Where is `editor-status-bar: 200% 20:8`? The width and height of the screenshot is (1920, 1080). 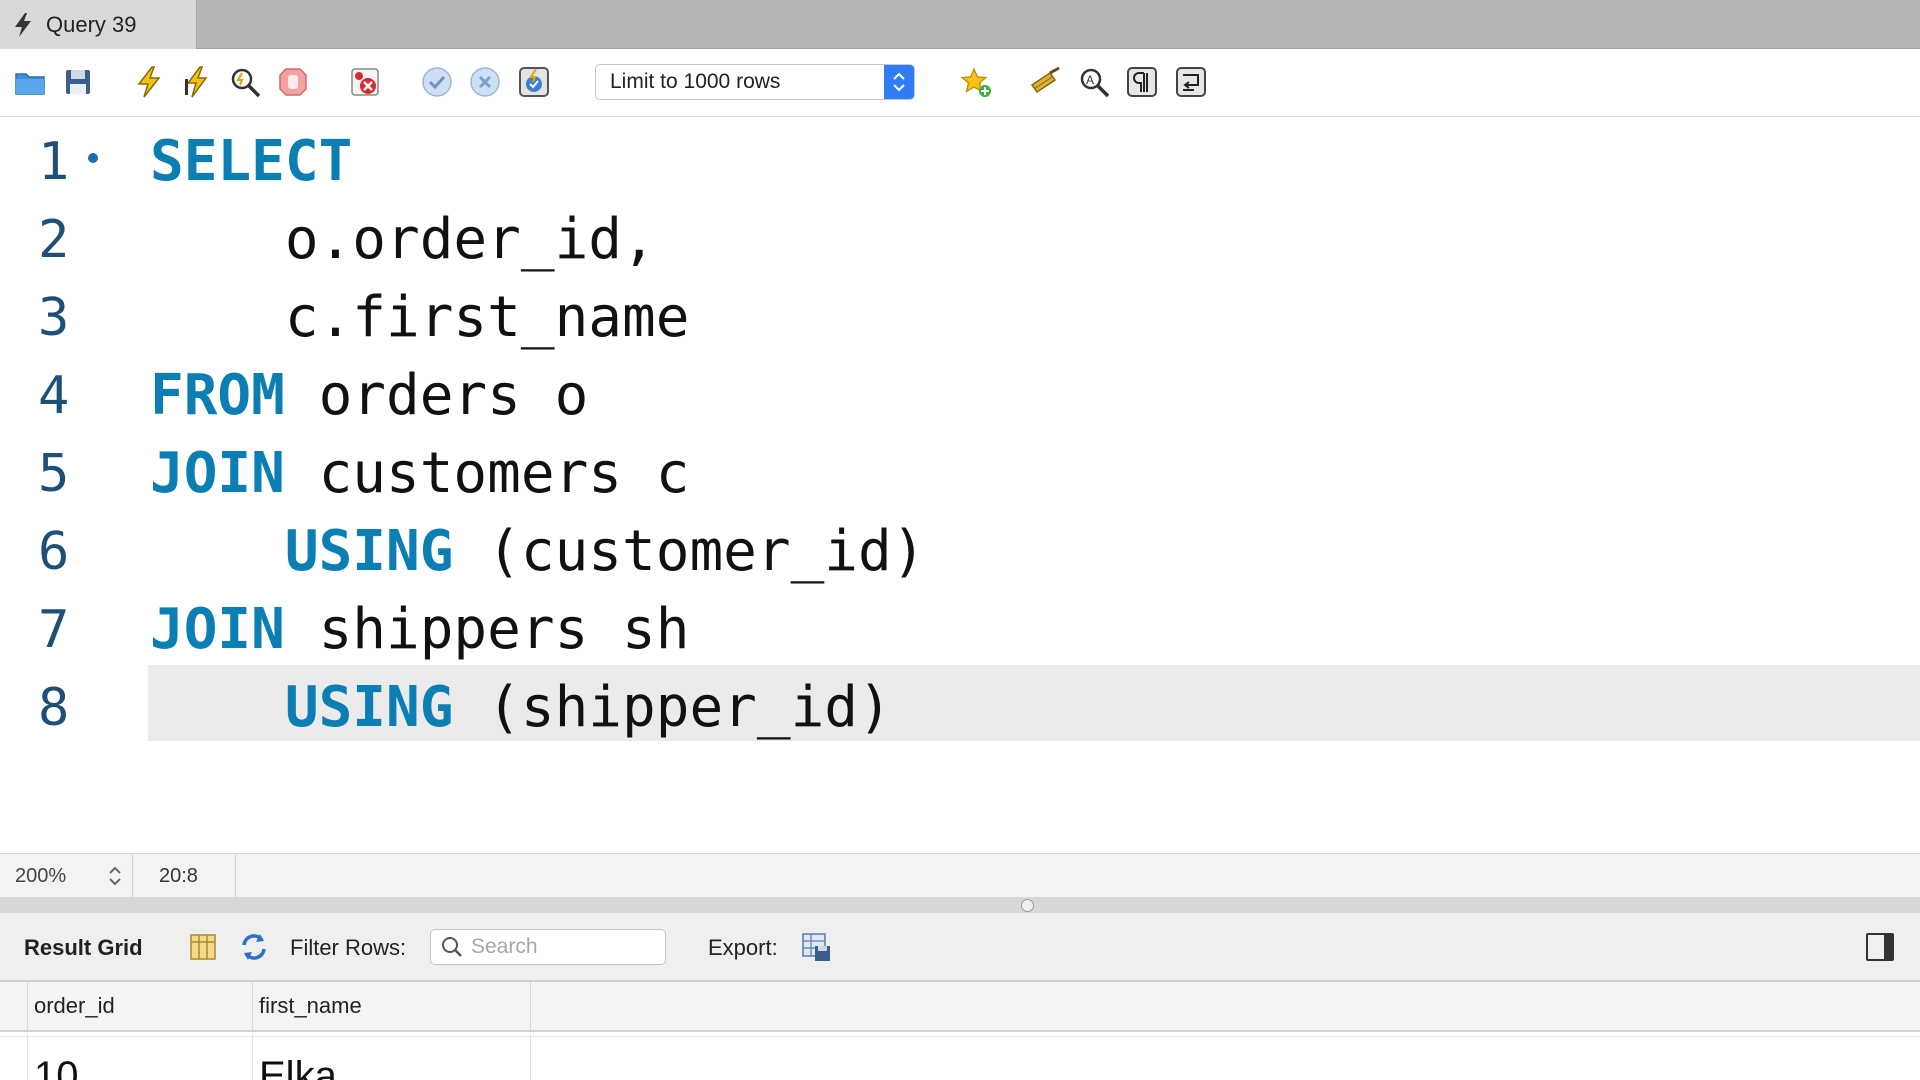
editor-status-bar: 200% 20:8 is located at coordinates (960, 875).